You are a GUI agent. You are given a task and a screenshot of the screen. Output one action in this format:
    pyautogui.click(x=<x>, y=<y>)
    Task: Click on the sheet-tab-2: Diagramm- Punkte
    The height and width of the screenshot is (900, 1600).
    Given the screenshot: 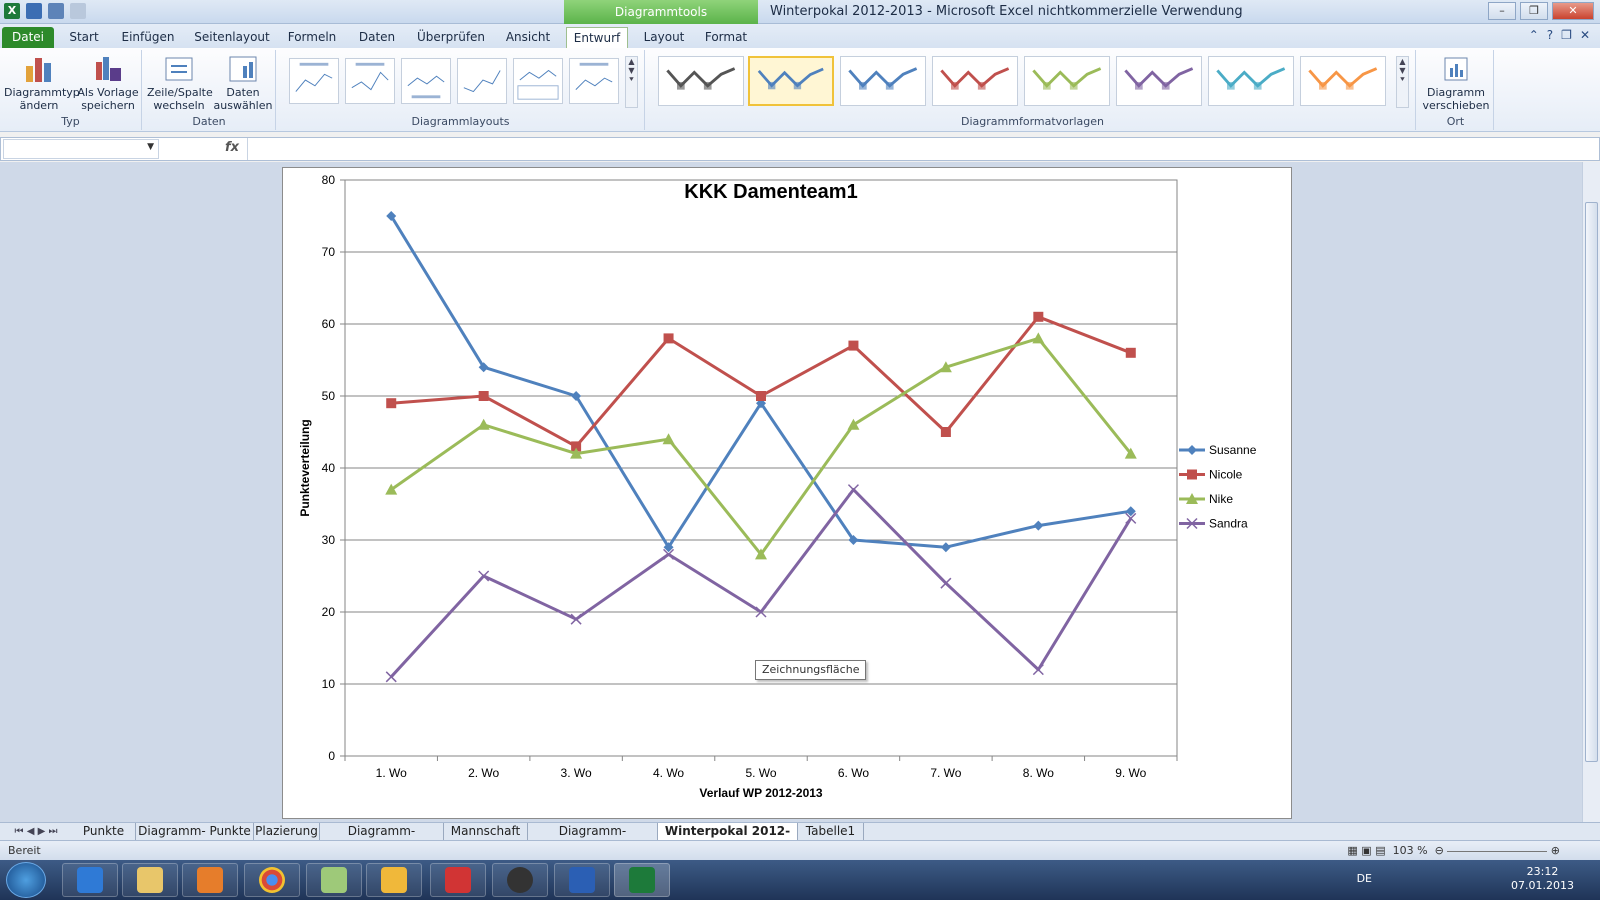 What is the action you would take?
    pyautogui.click(x=195, y=832)
    